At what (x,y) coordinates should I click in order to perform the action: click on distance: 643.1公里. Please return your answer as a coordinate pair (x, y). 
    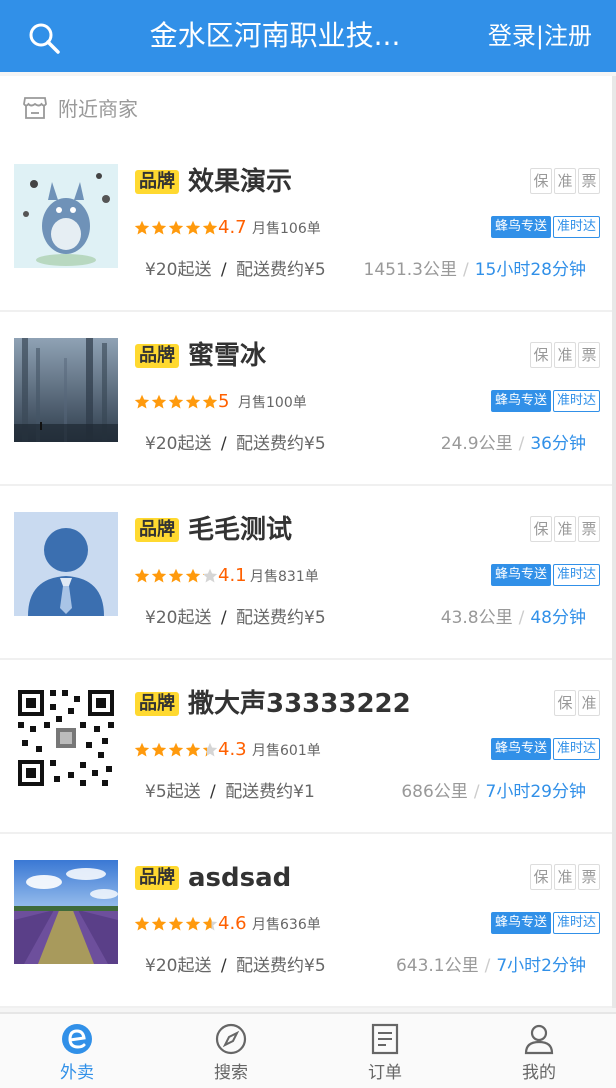
    Looking at the image, I should click on (437, 966).